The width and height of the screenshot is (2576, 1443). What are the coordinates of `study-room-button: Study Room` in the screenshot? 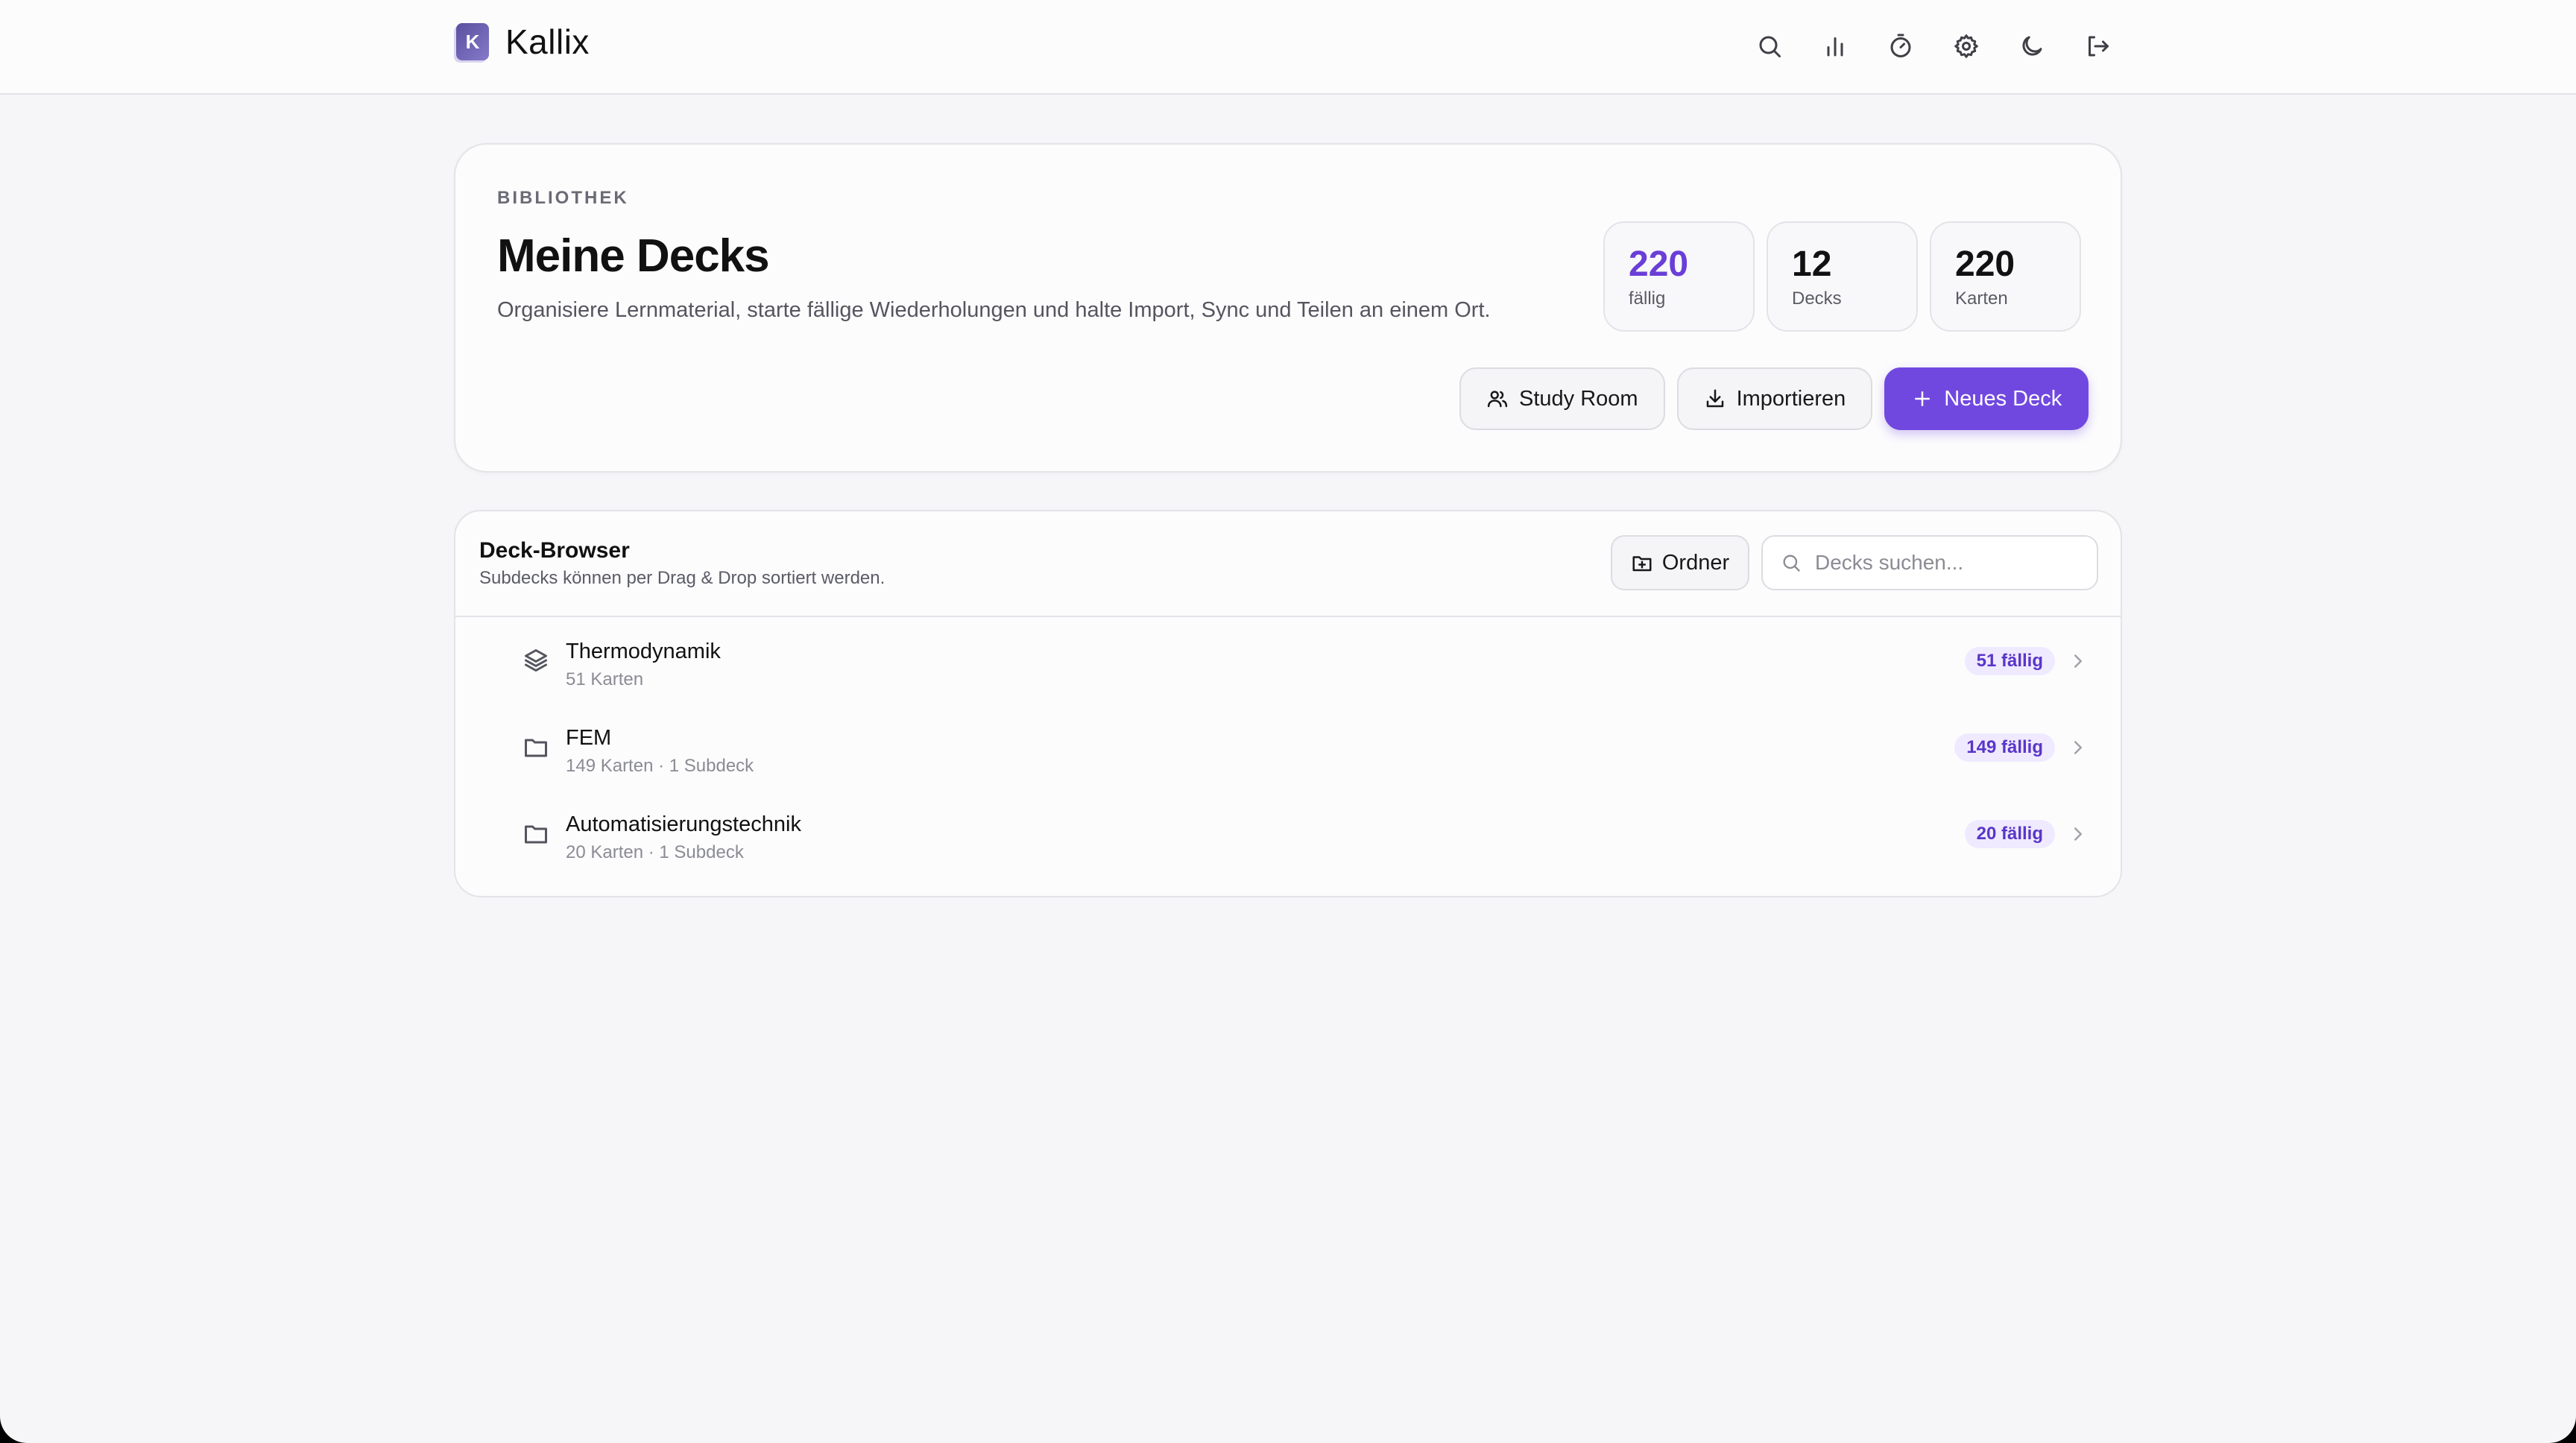 It's located at (1562, 399).